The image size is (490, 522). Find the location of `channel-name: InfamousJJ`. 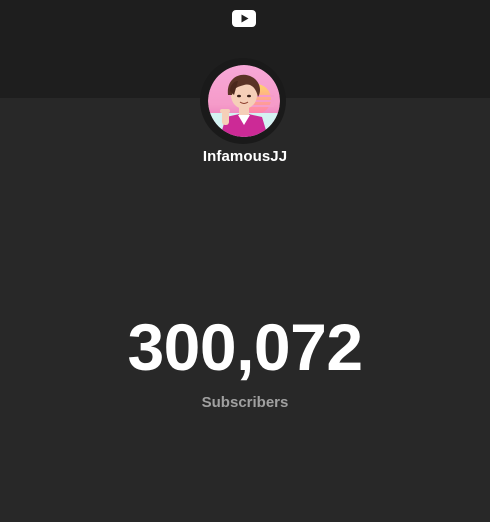

channel-name: InfamousJJ is located at coordinates (245, 156).